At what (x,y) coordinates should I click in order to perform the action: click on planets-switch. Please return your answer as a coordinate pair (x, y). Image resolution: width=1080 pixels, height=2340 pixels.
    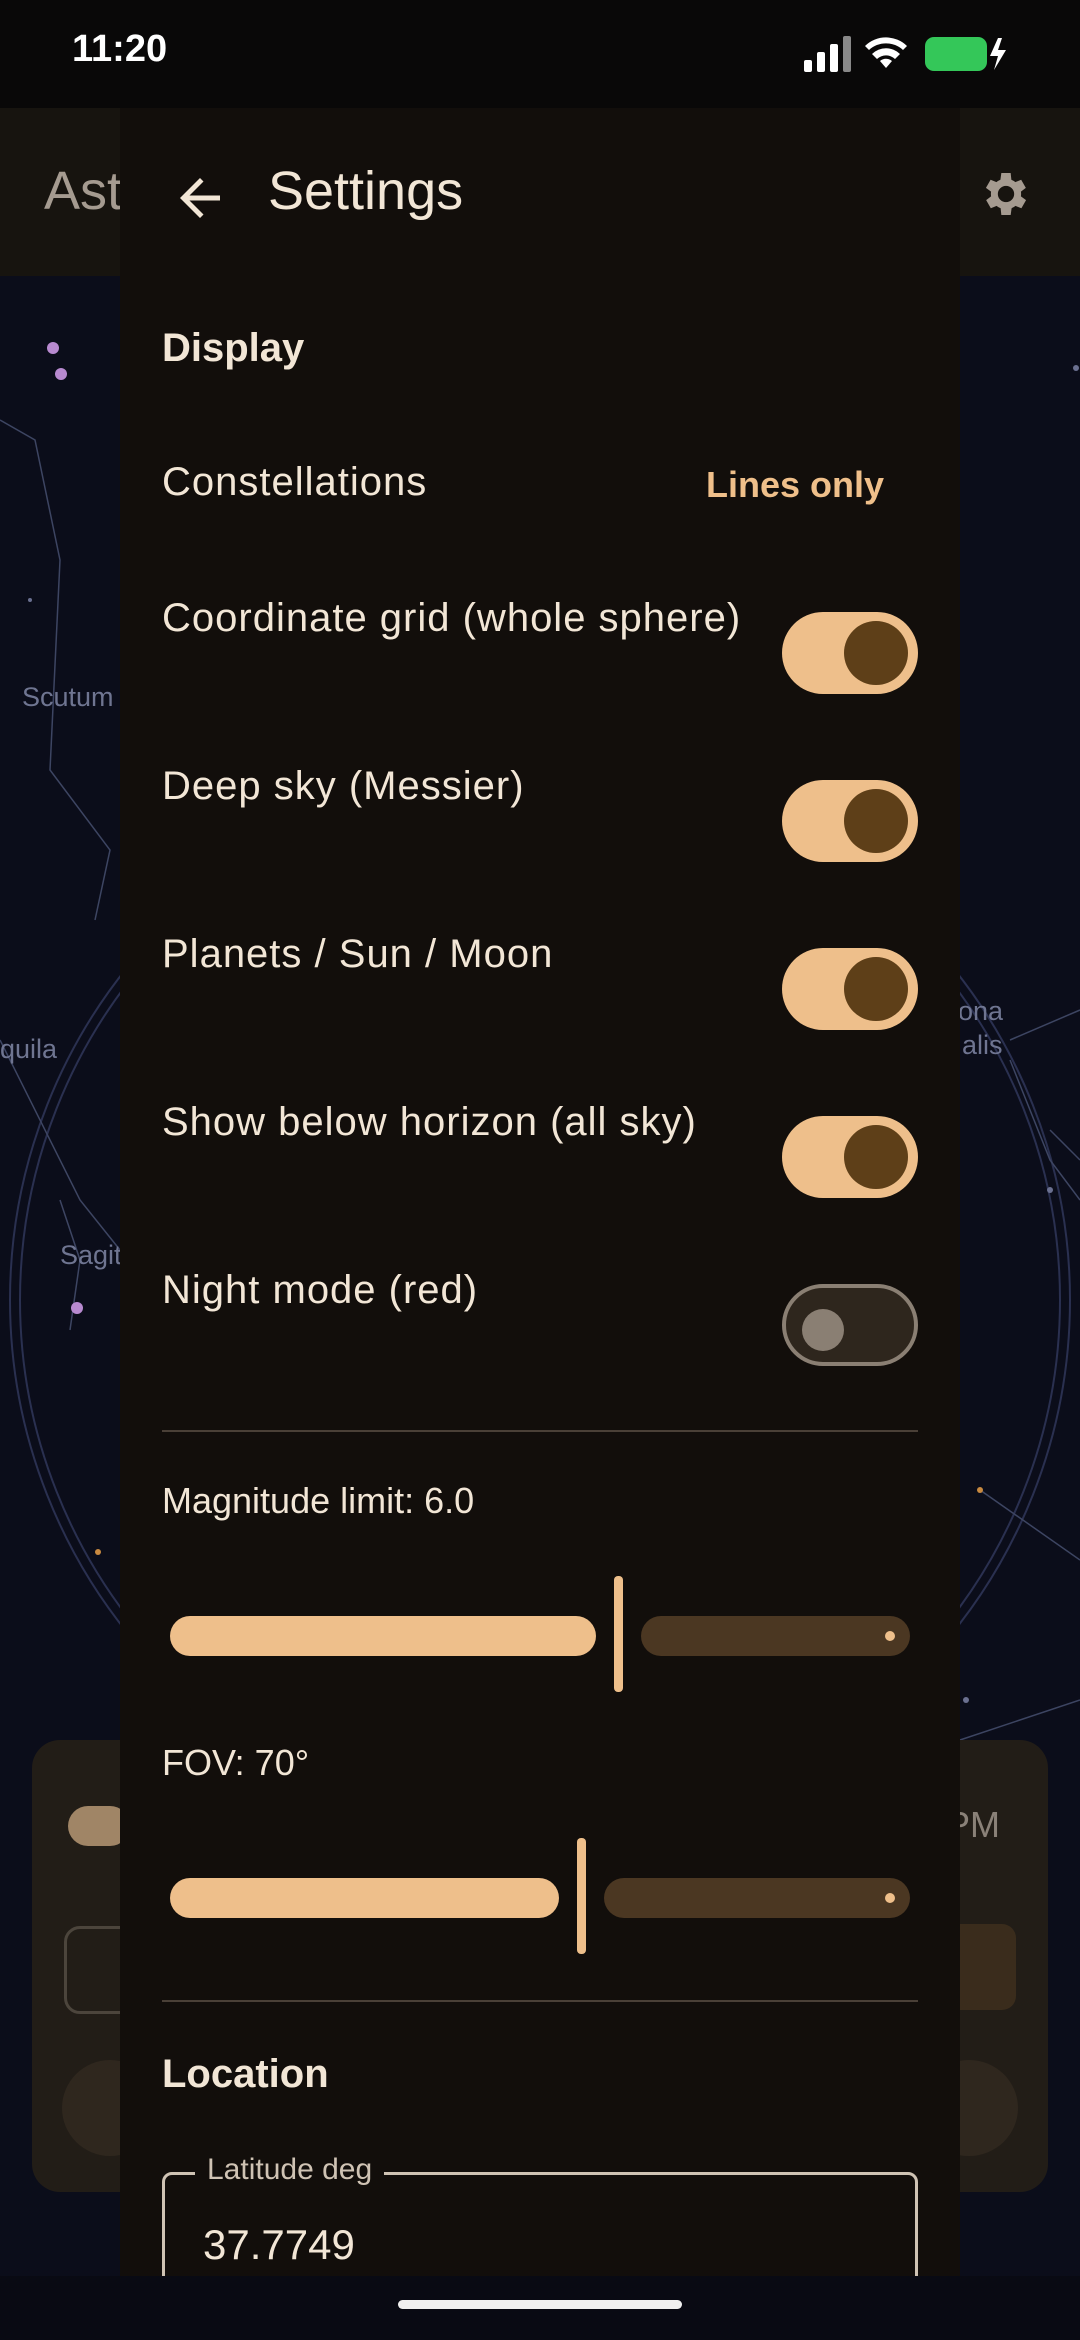
    Looking at the image, I should click on (850, 989).